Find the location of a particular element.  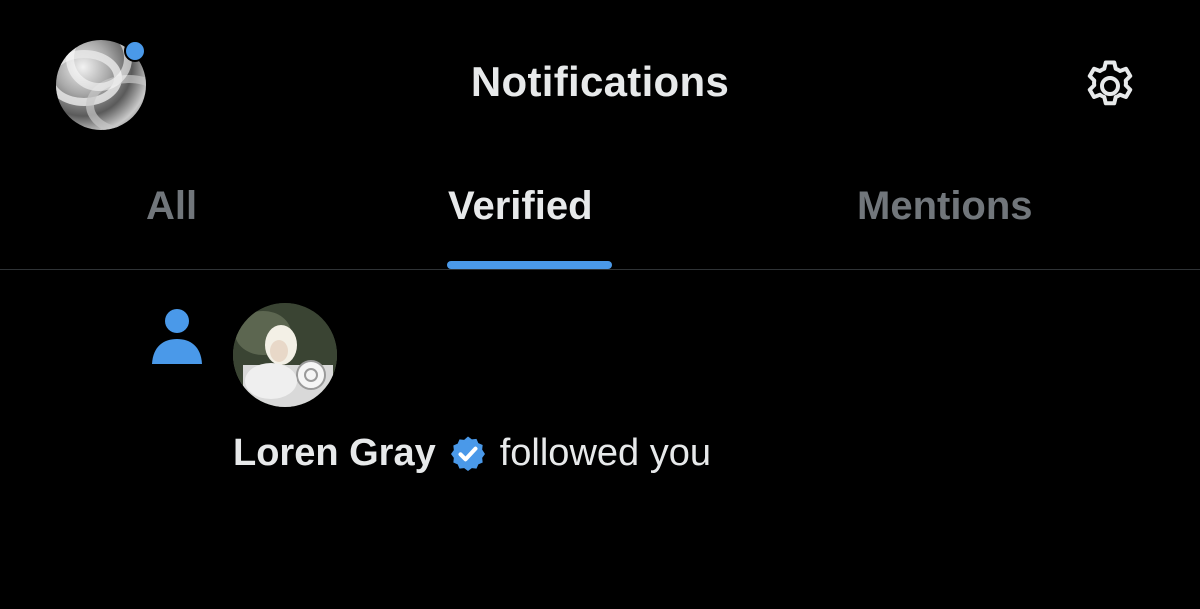

active-tab-indicator is located at coordinates (529, 265).